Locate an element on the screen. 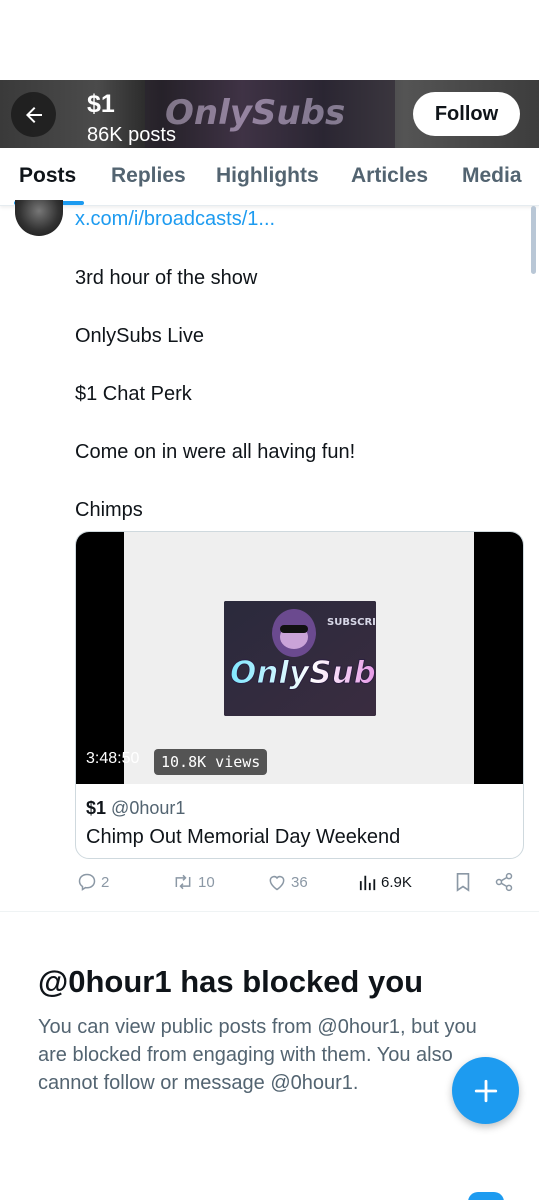 The height and width of the screenshot is (1200, 539). tab-highlights: Highlights is located at coordinates (267, 176).